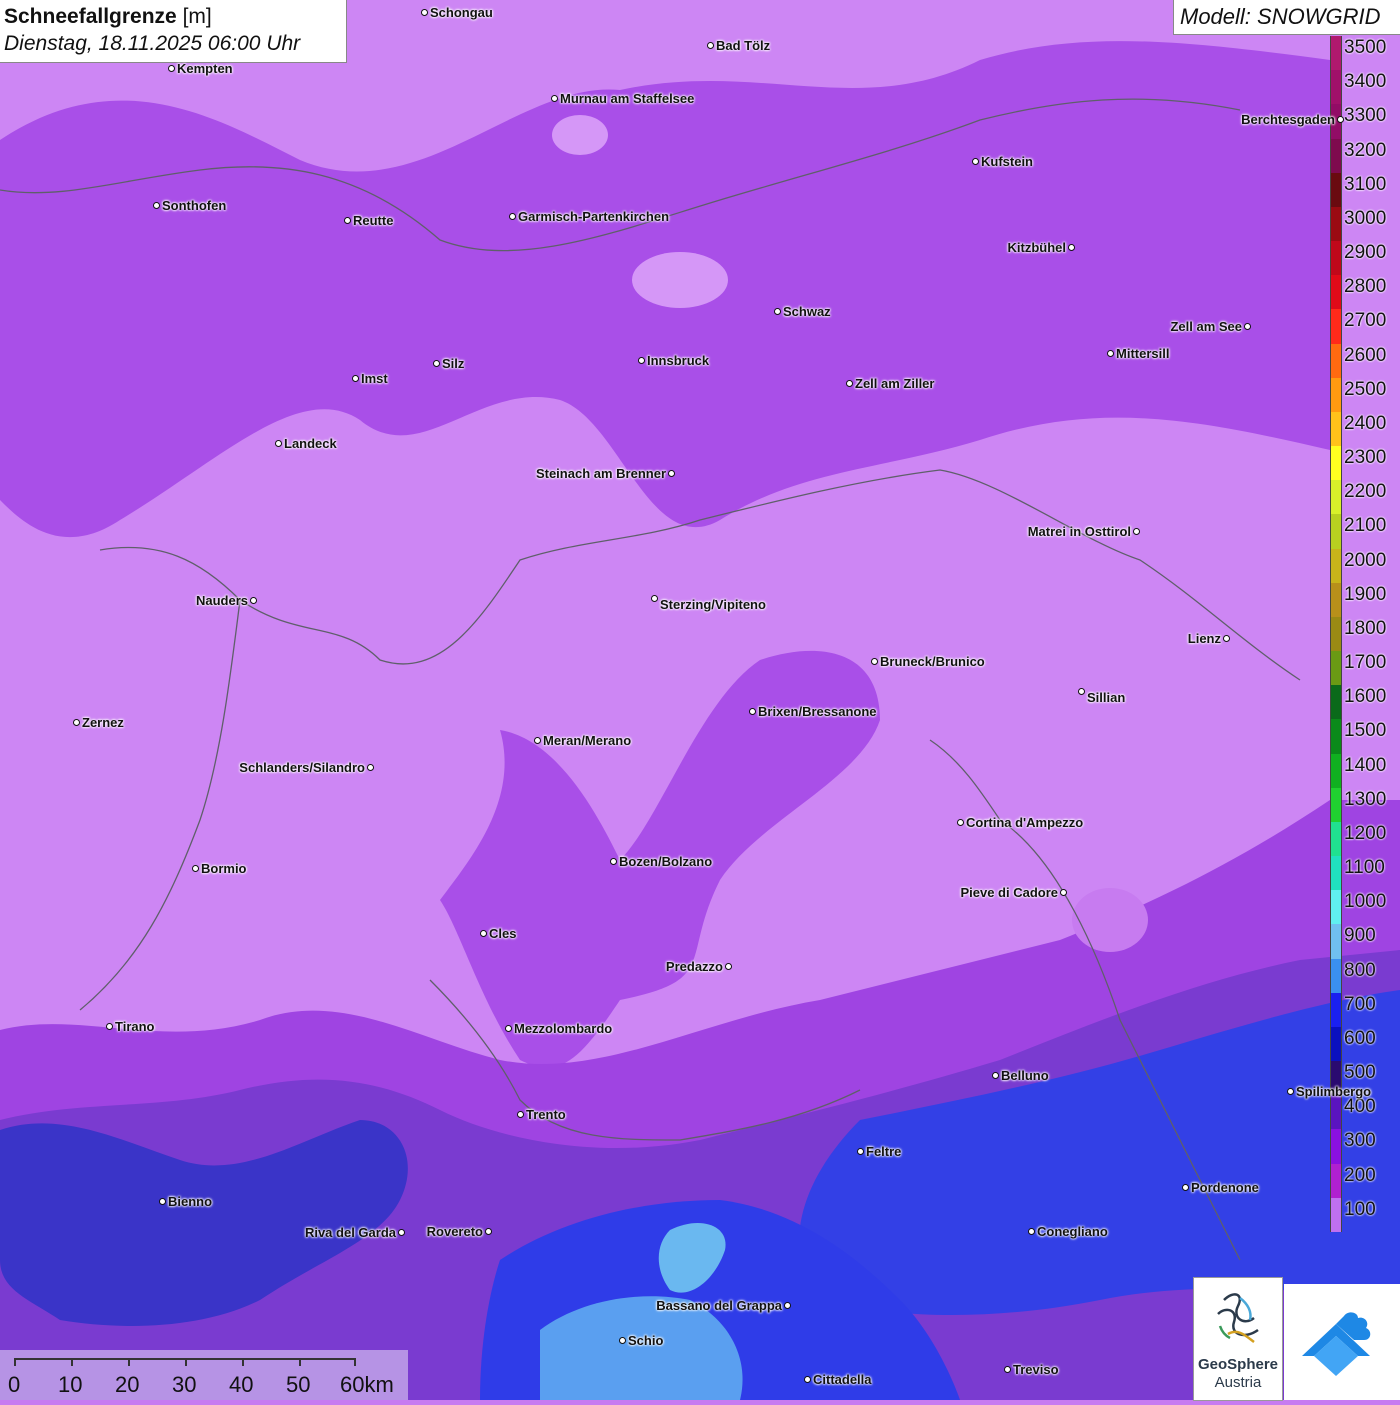  Describe the element at coordinates (189, 205) in the screenshot. I see `city-label: Sonthofen` at that location.